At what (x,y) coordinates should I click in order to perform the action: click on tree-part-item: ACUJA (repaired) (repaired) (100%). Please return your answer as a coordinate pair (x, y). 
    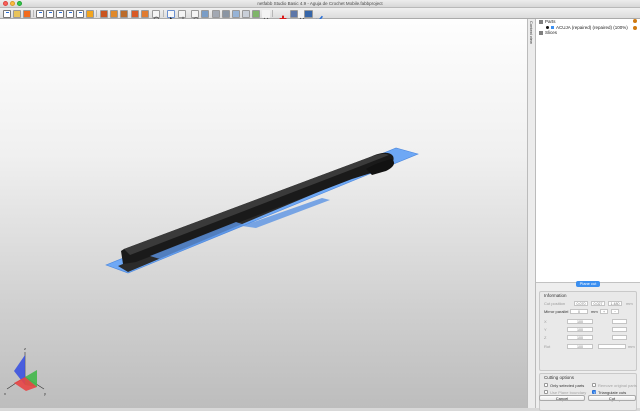
    Looking at the image, I should click on (587, 27).